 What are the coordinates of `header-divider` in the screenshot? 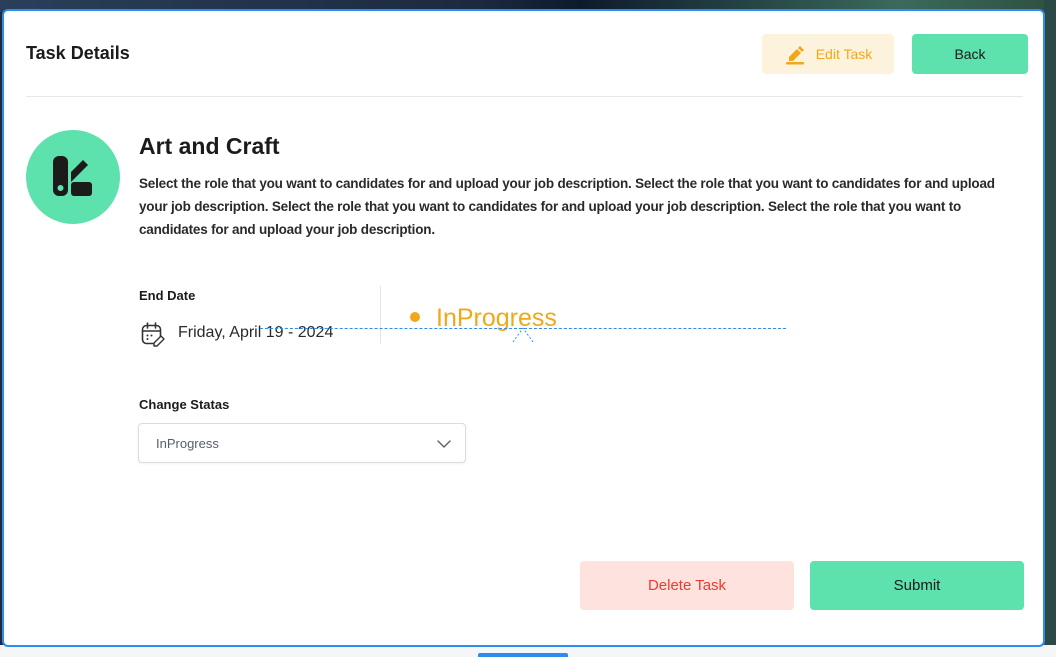 It's located at (524, 96).